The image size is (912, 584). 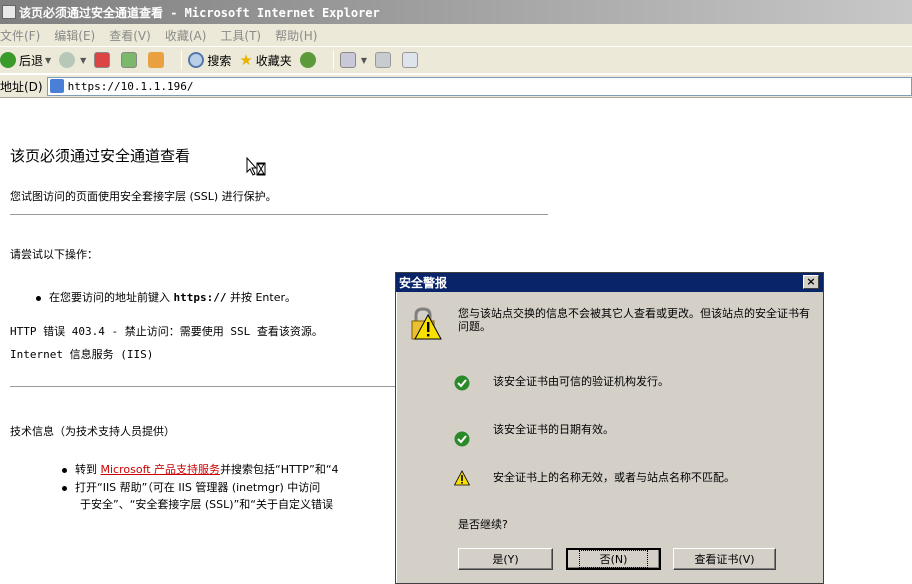 What do you see at coordinates (86, 469) in the screenshot?
I see `bullet2-prefix: 转到` at bounding box center [86, 469].